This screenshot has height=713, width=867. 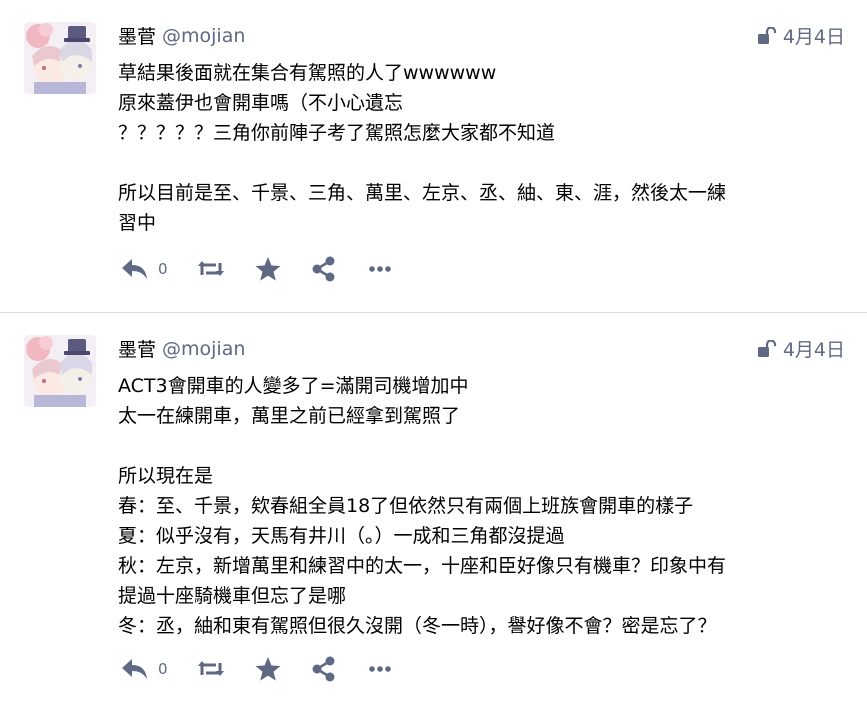 What do you see at coordinates (293, 401) in the screenshot?
I see `status-paragraph: ACT3會開車的人變多了=滿開司機增加中 太一在練開車，萬里之前已經拿到駕照了` at bounding box center [293, 401].